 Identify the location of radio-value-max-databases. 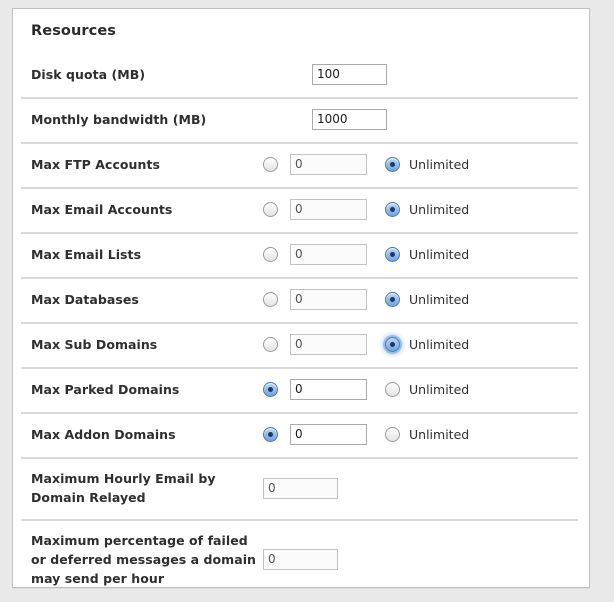
(270, 299).